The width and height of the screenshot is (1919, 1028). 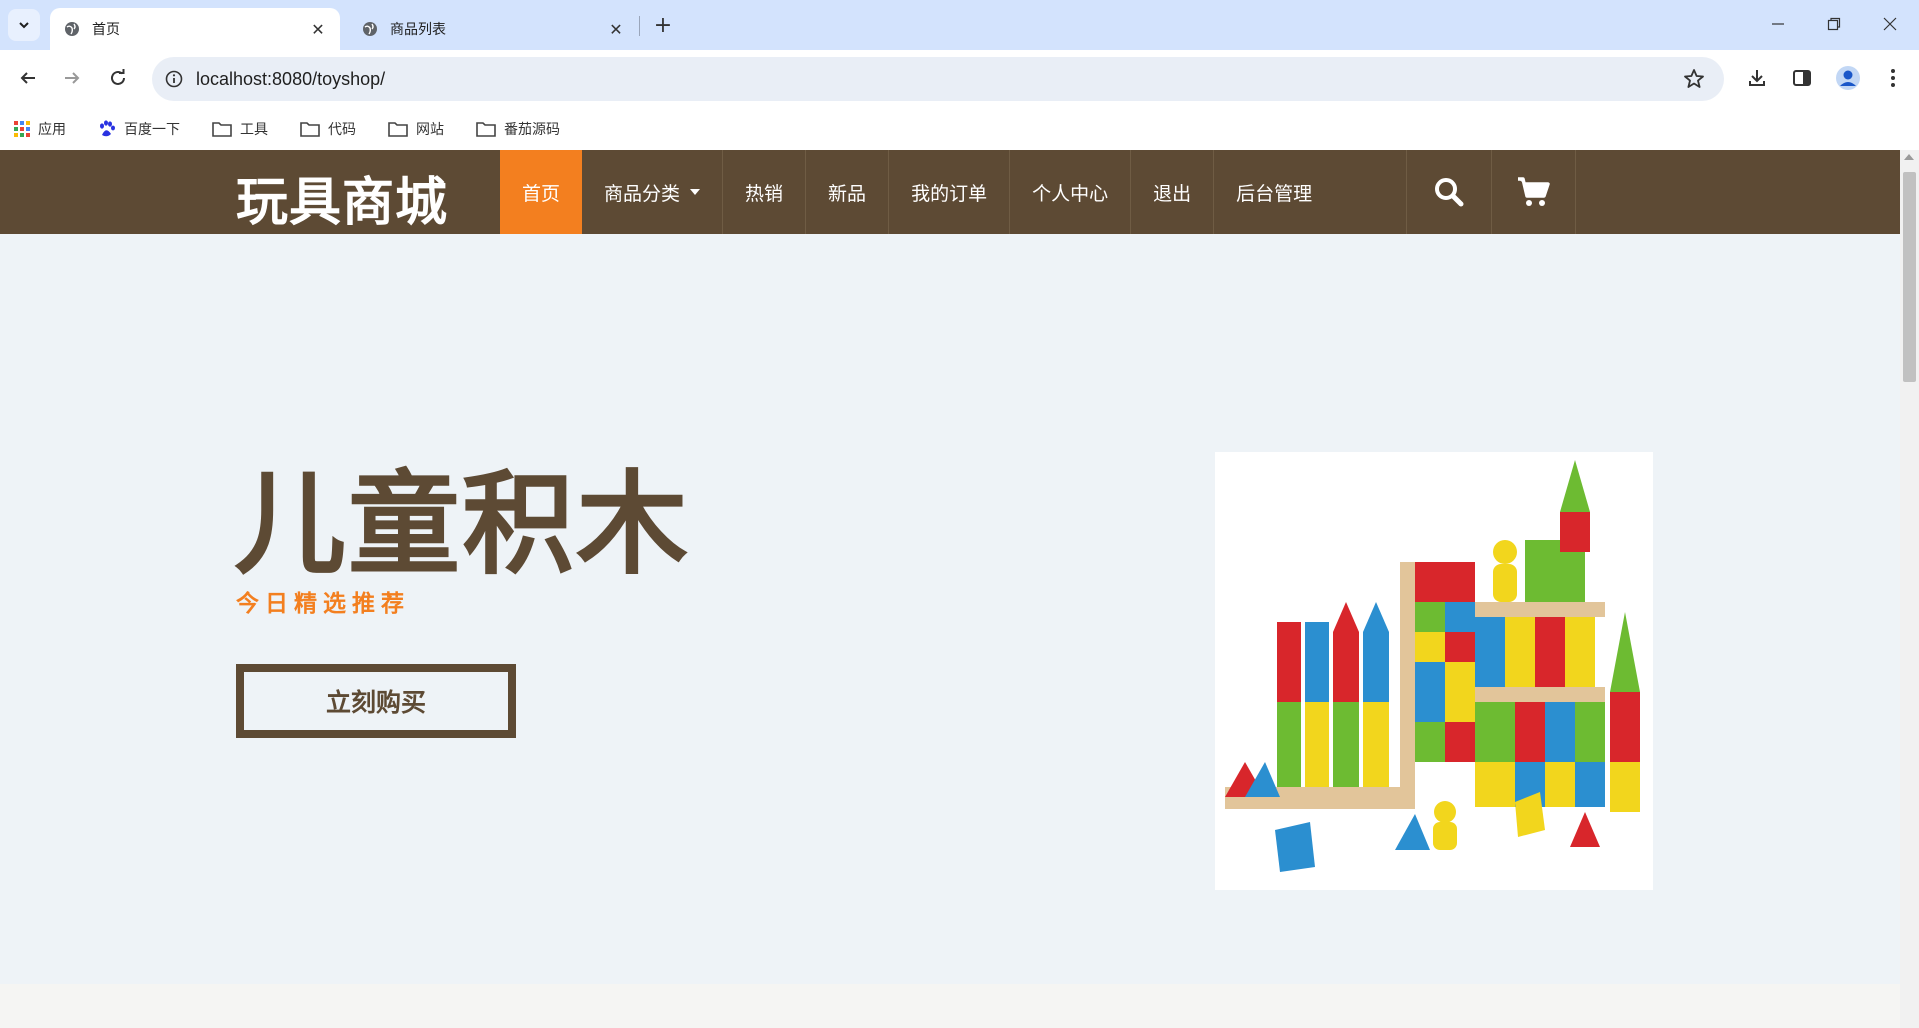 What do you see at coordinates (695, 192) in the screenshot?
I see `caret-down-icon` at bounding box center [695, 192].